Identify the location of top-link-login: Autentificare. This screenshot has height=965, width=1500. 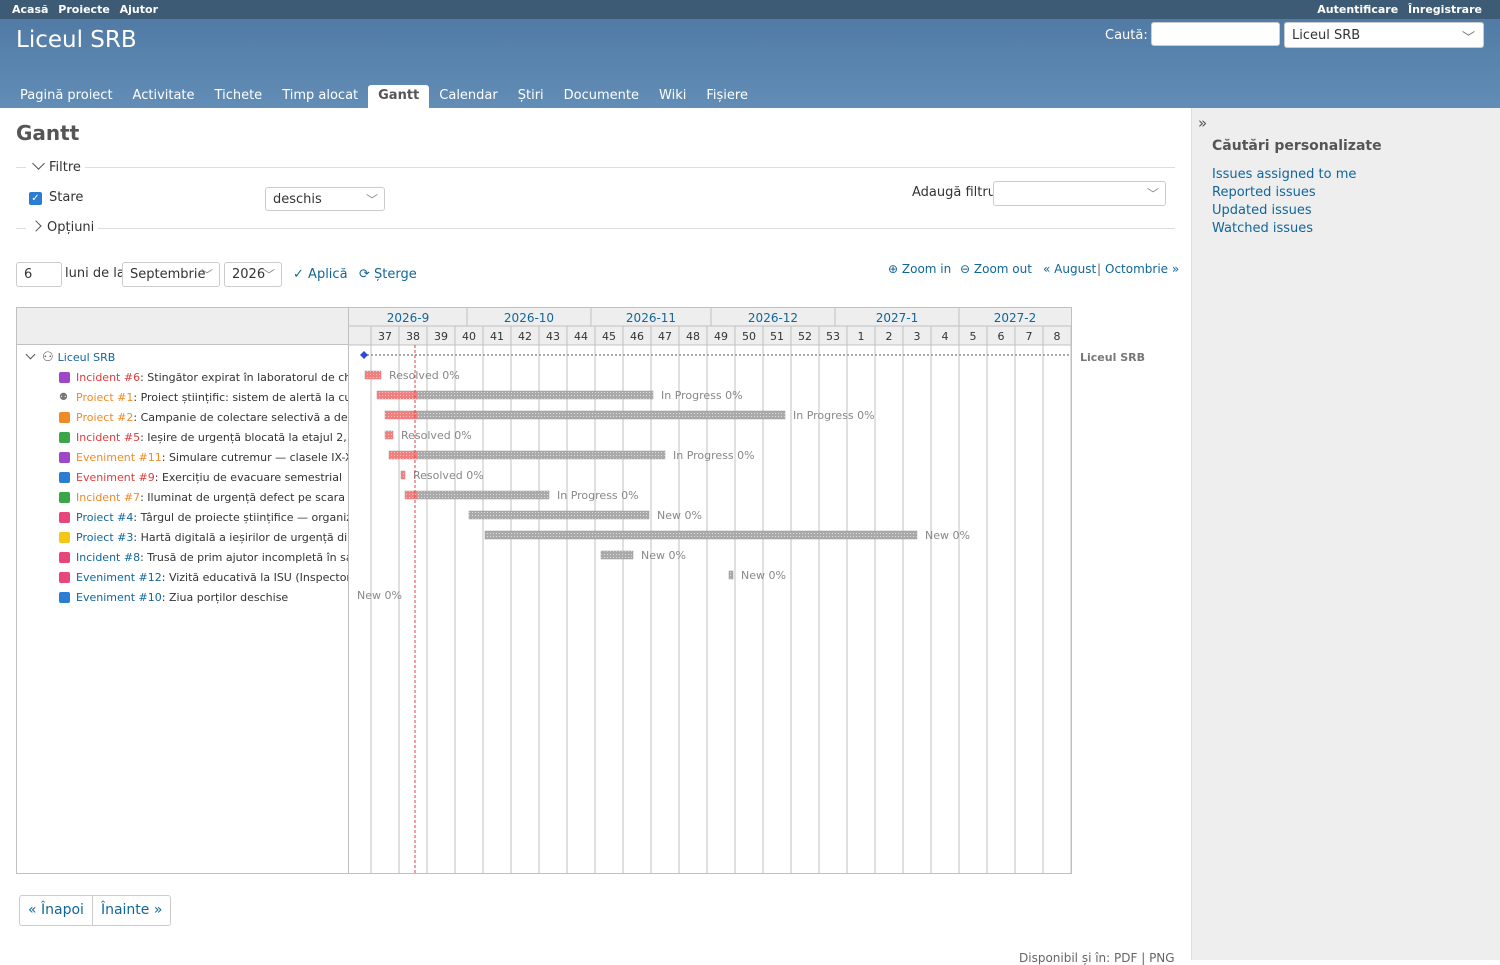
(1357, 9).